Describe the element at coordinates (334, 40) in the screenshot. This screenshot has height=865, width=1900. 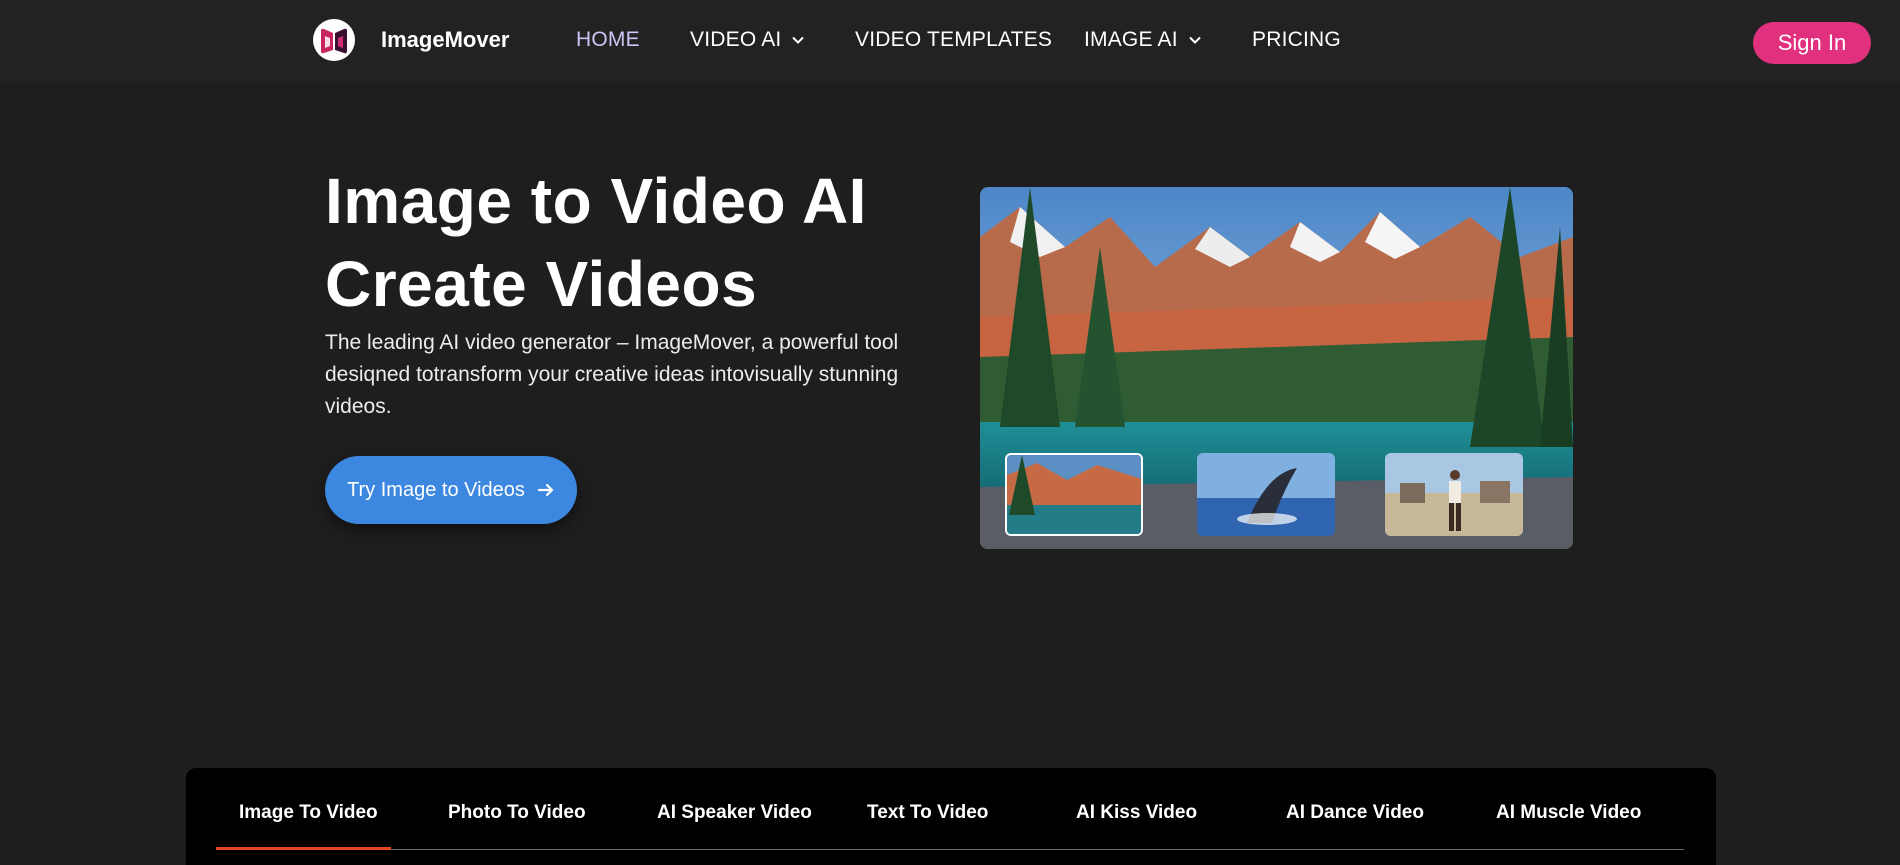
I see `imagemover-logo-icon` at that location.